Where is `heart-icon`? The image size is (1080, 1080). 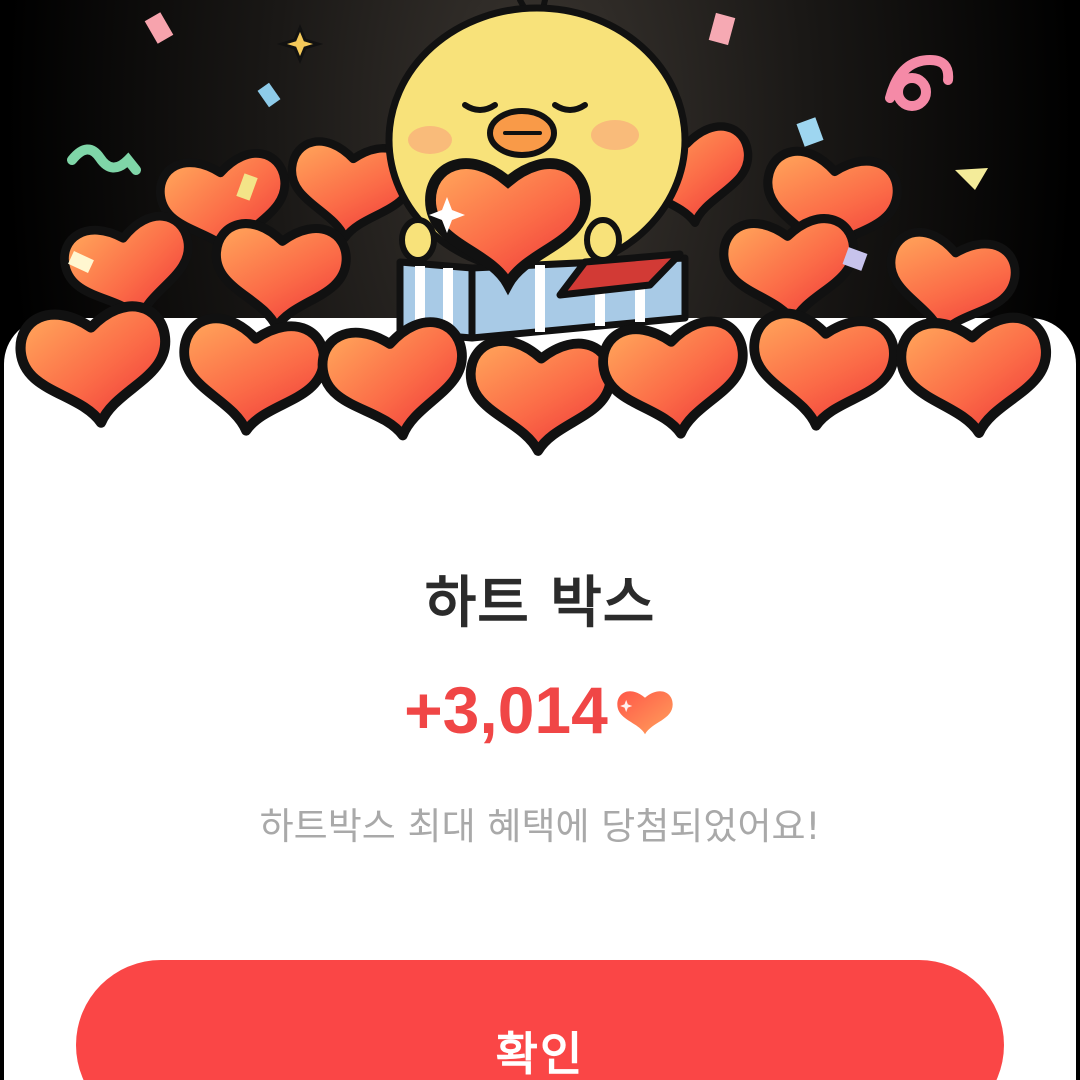 heart-icon is located at coordinates (645, 713).